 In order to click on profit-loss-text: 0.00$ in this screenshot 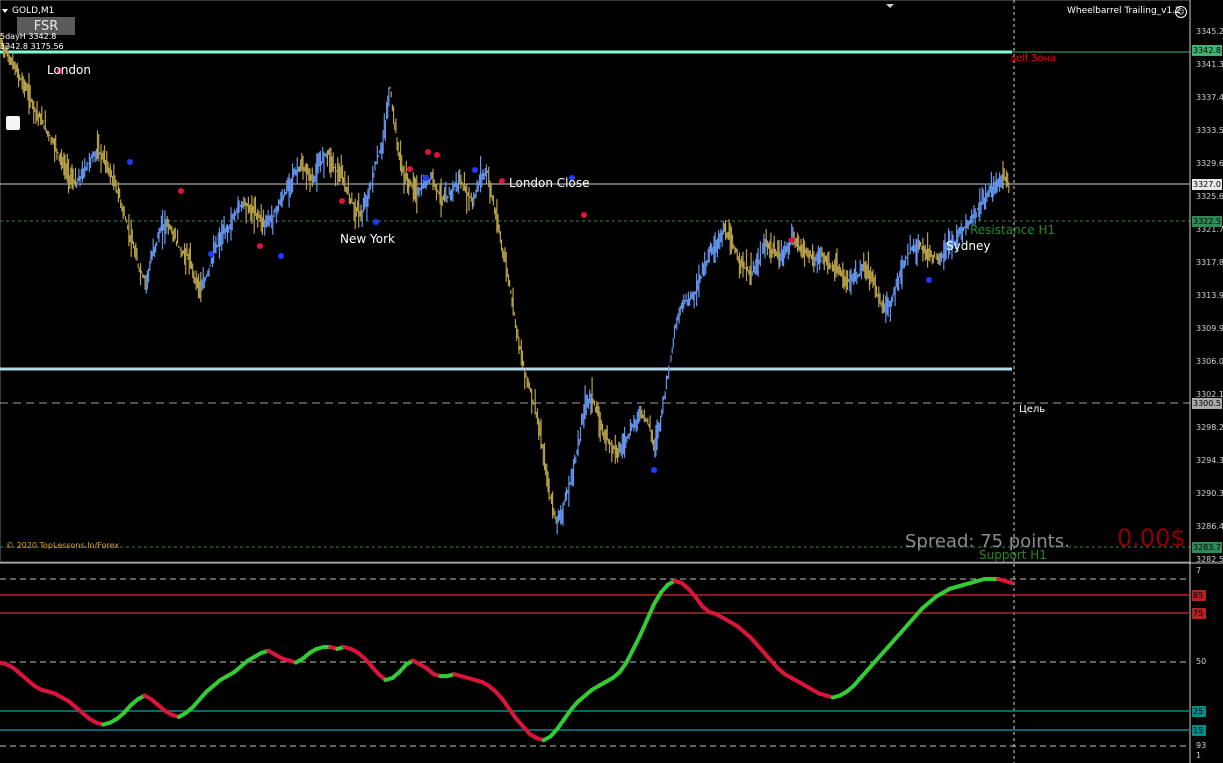, I will do `click(1151, 538)`.